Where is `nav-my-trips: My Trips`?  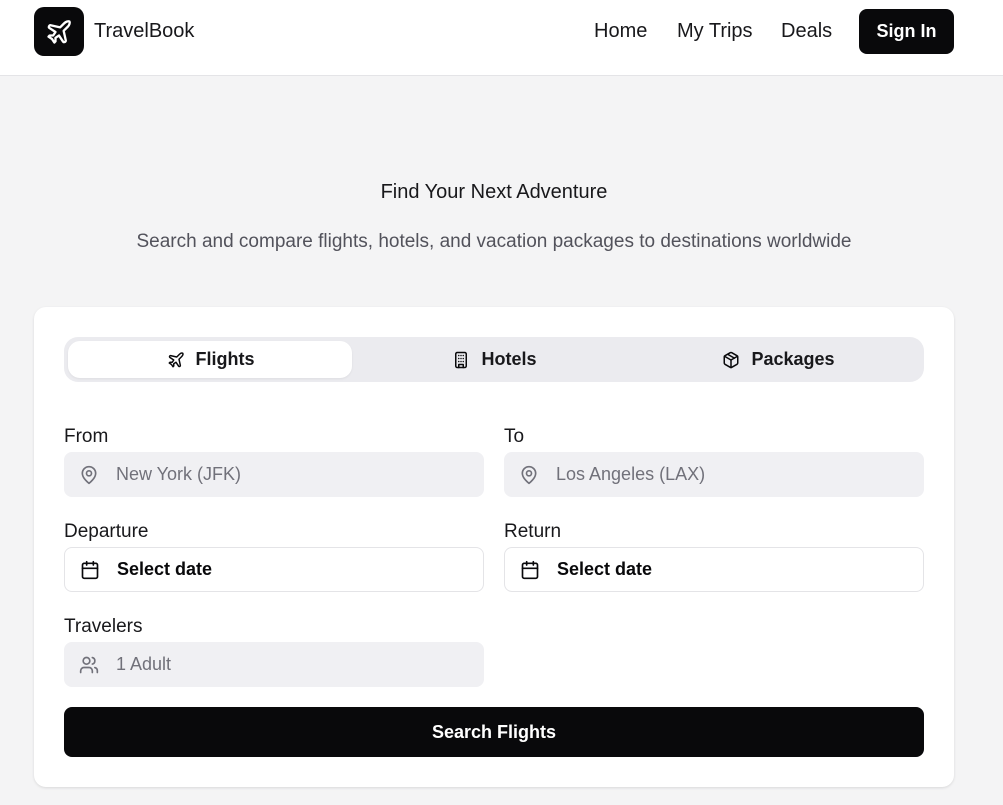 nav-my-trips: My Trips is located at coordinates (715, 31).